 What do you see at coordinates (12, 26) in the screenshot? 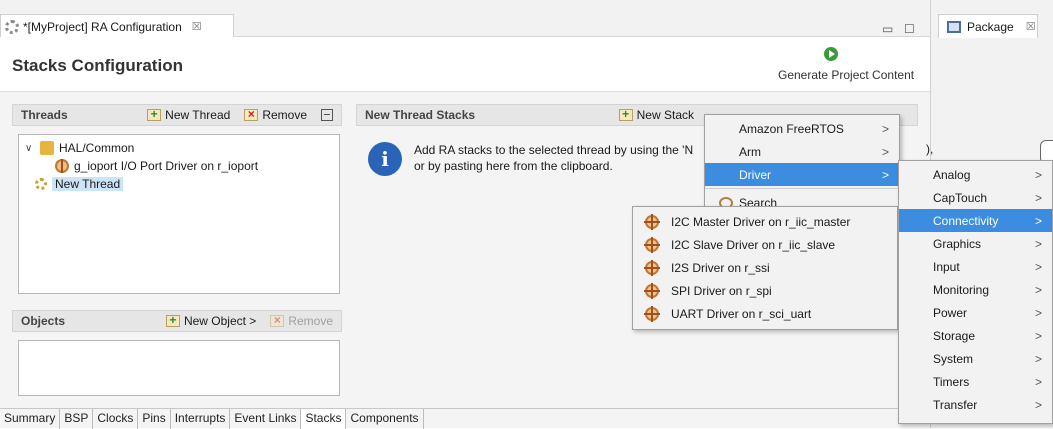
I see `gear-icon` at bounding box center [12, 26].